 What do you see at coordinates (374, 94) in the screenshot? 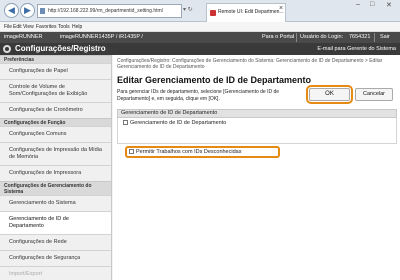
I see `cancel-button: Cancelar` at bounding box center [374, 94].